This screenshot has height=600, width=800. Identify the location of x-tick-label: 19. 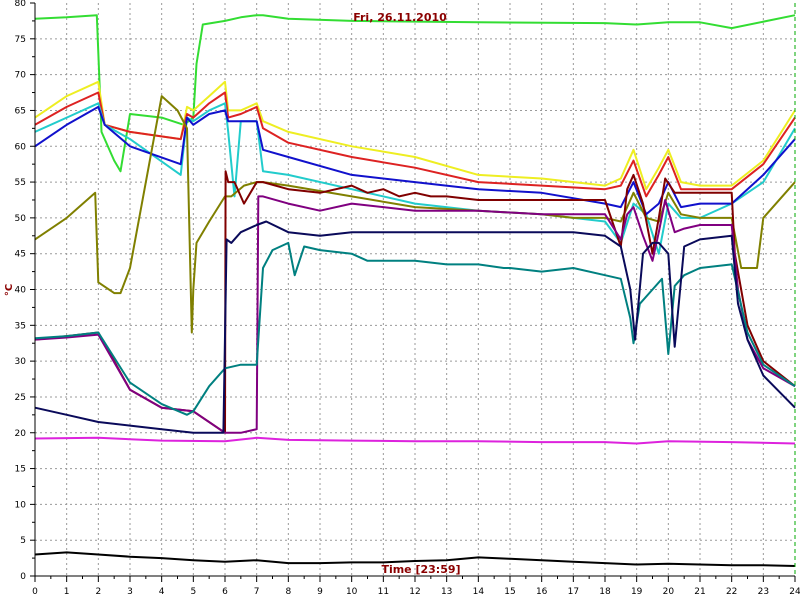
(637, 592).